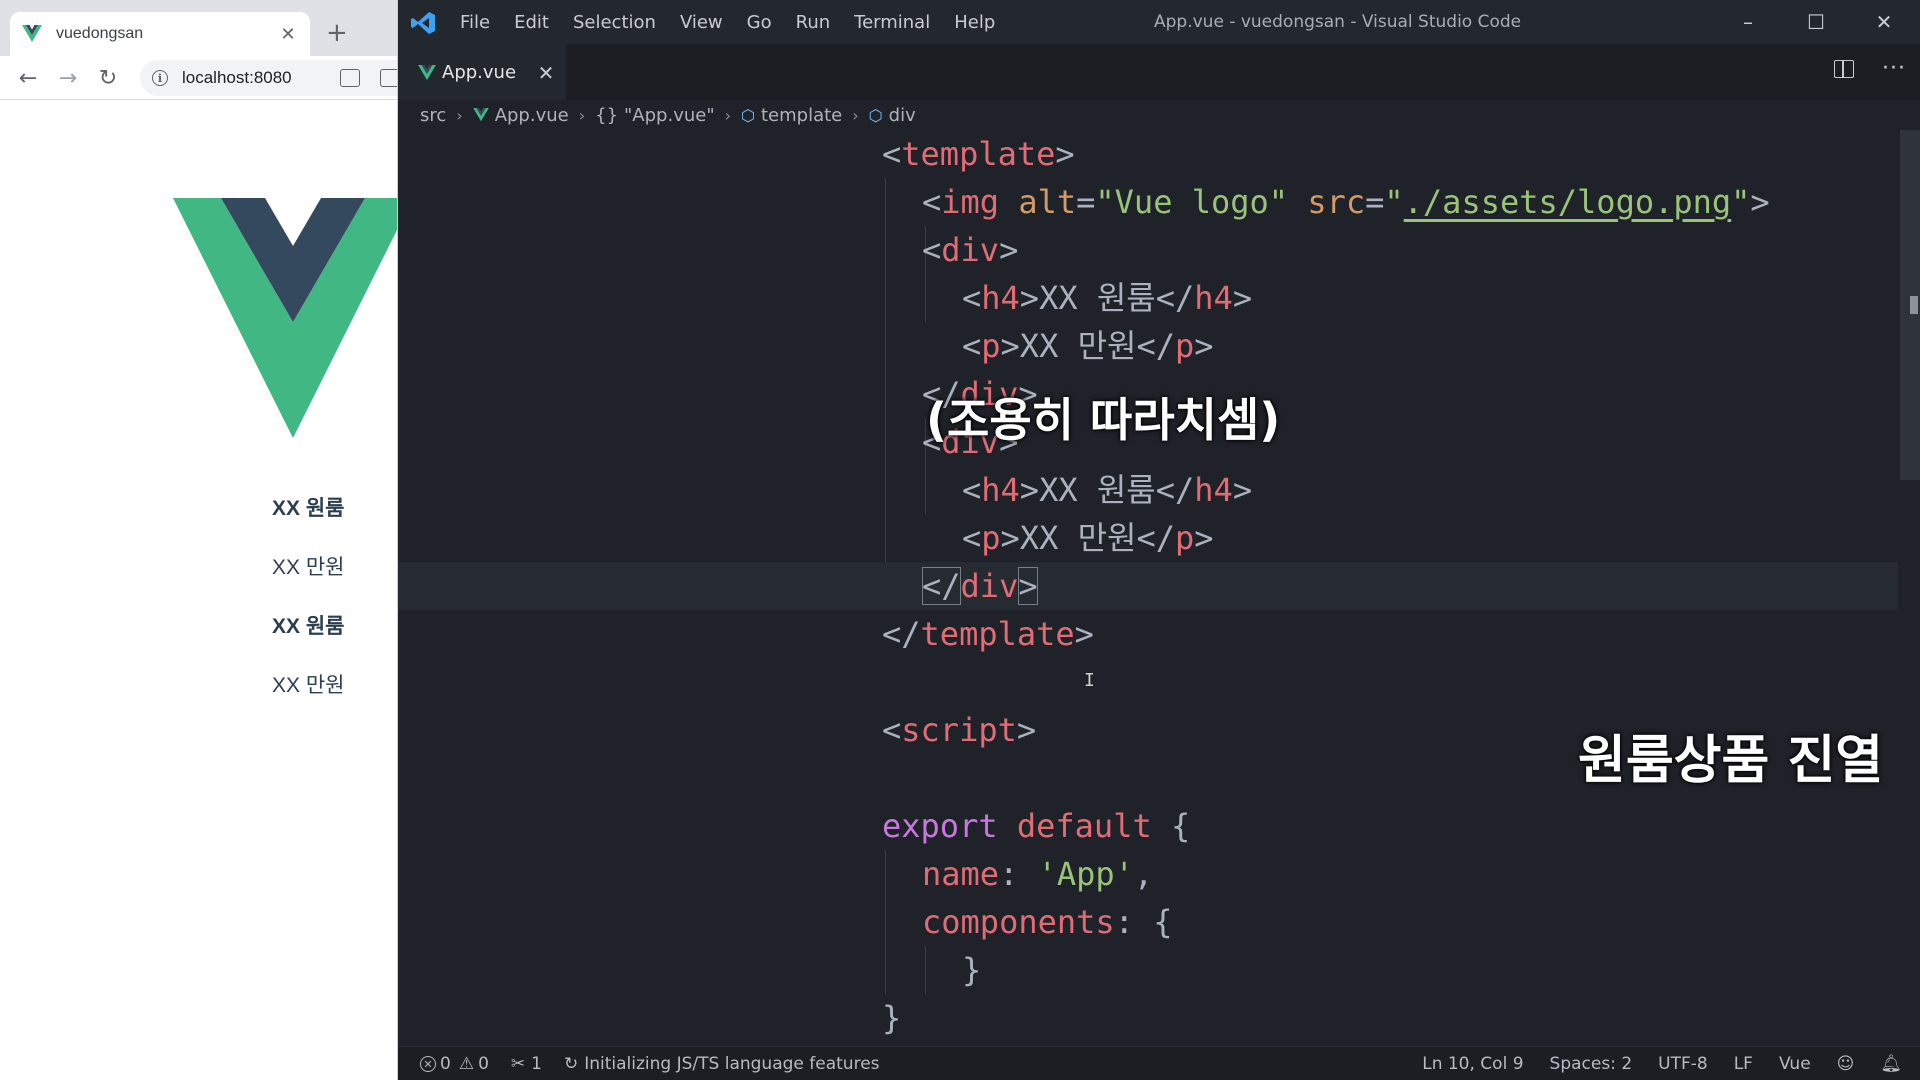 Image resolution: width=1920 pixels, height=1080 pixels. What do you see at coordinates (1731, 761) in the screenshot?
I see `overlay-title: 원룸상품 진열` at bounding box center [1731, 761].